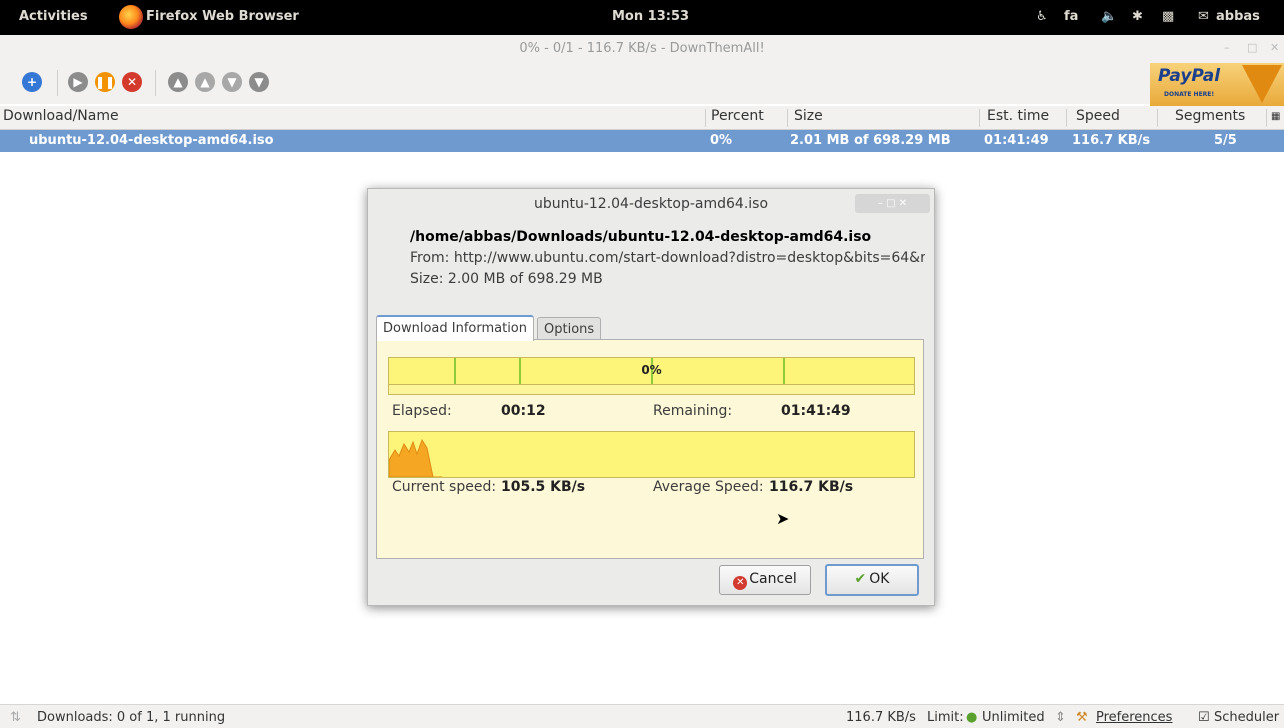  I want to click on cancel-button: ✕ Cancel, so click(765, 580).